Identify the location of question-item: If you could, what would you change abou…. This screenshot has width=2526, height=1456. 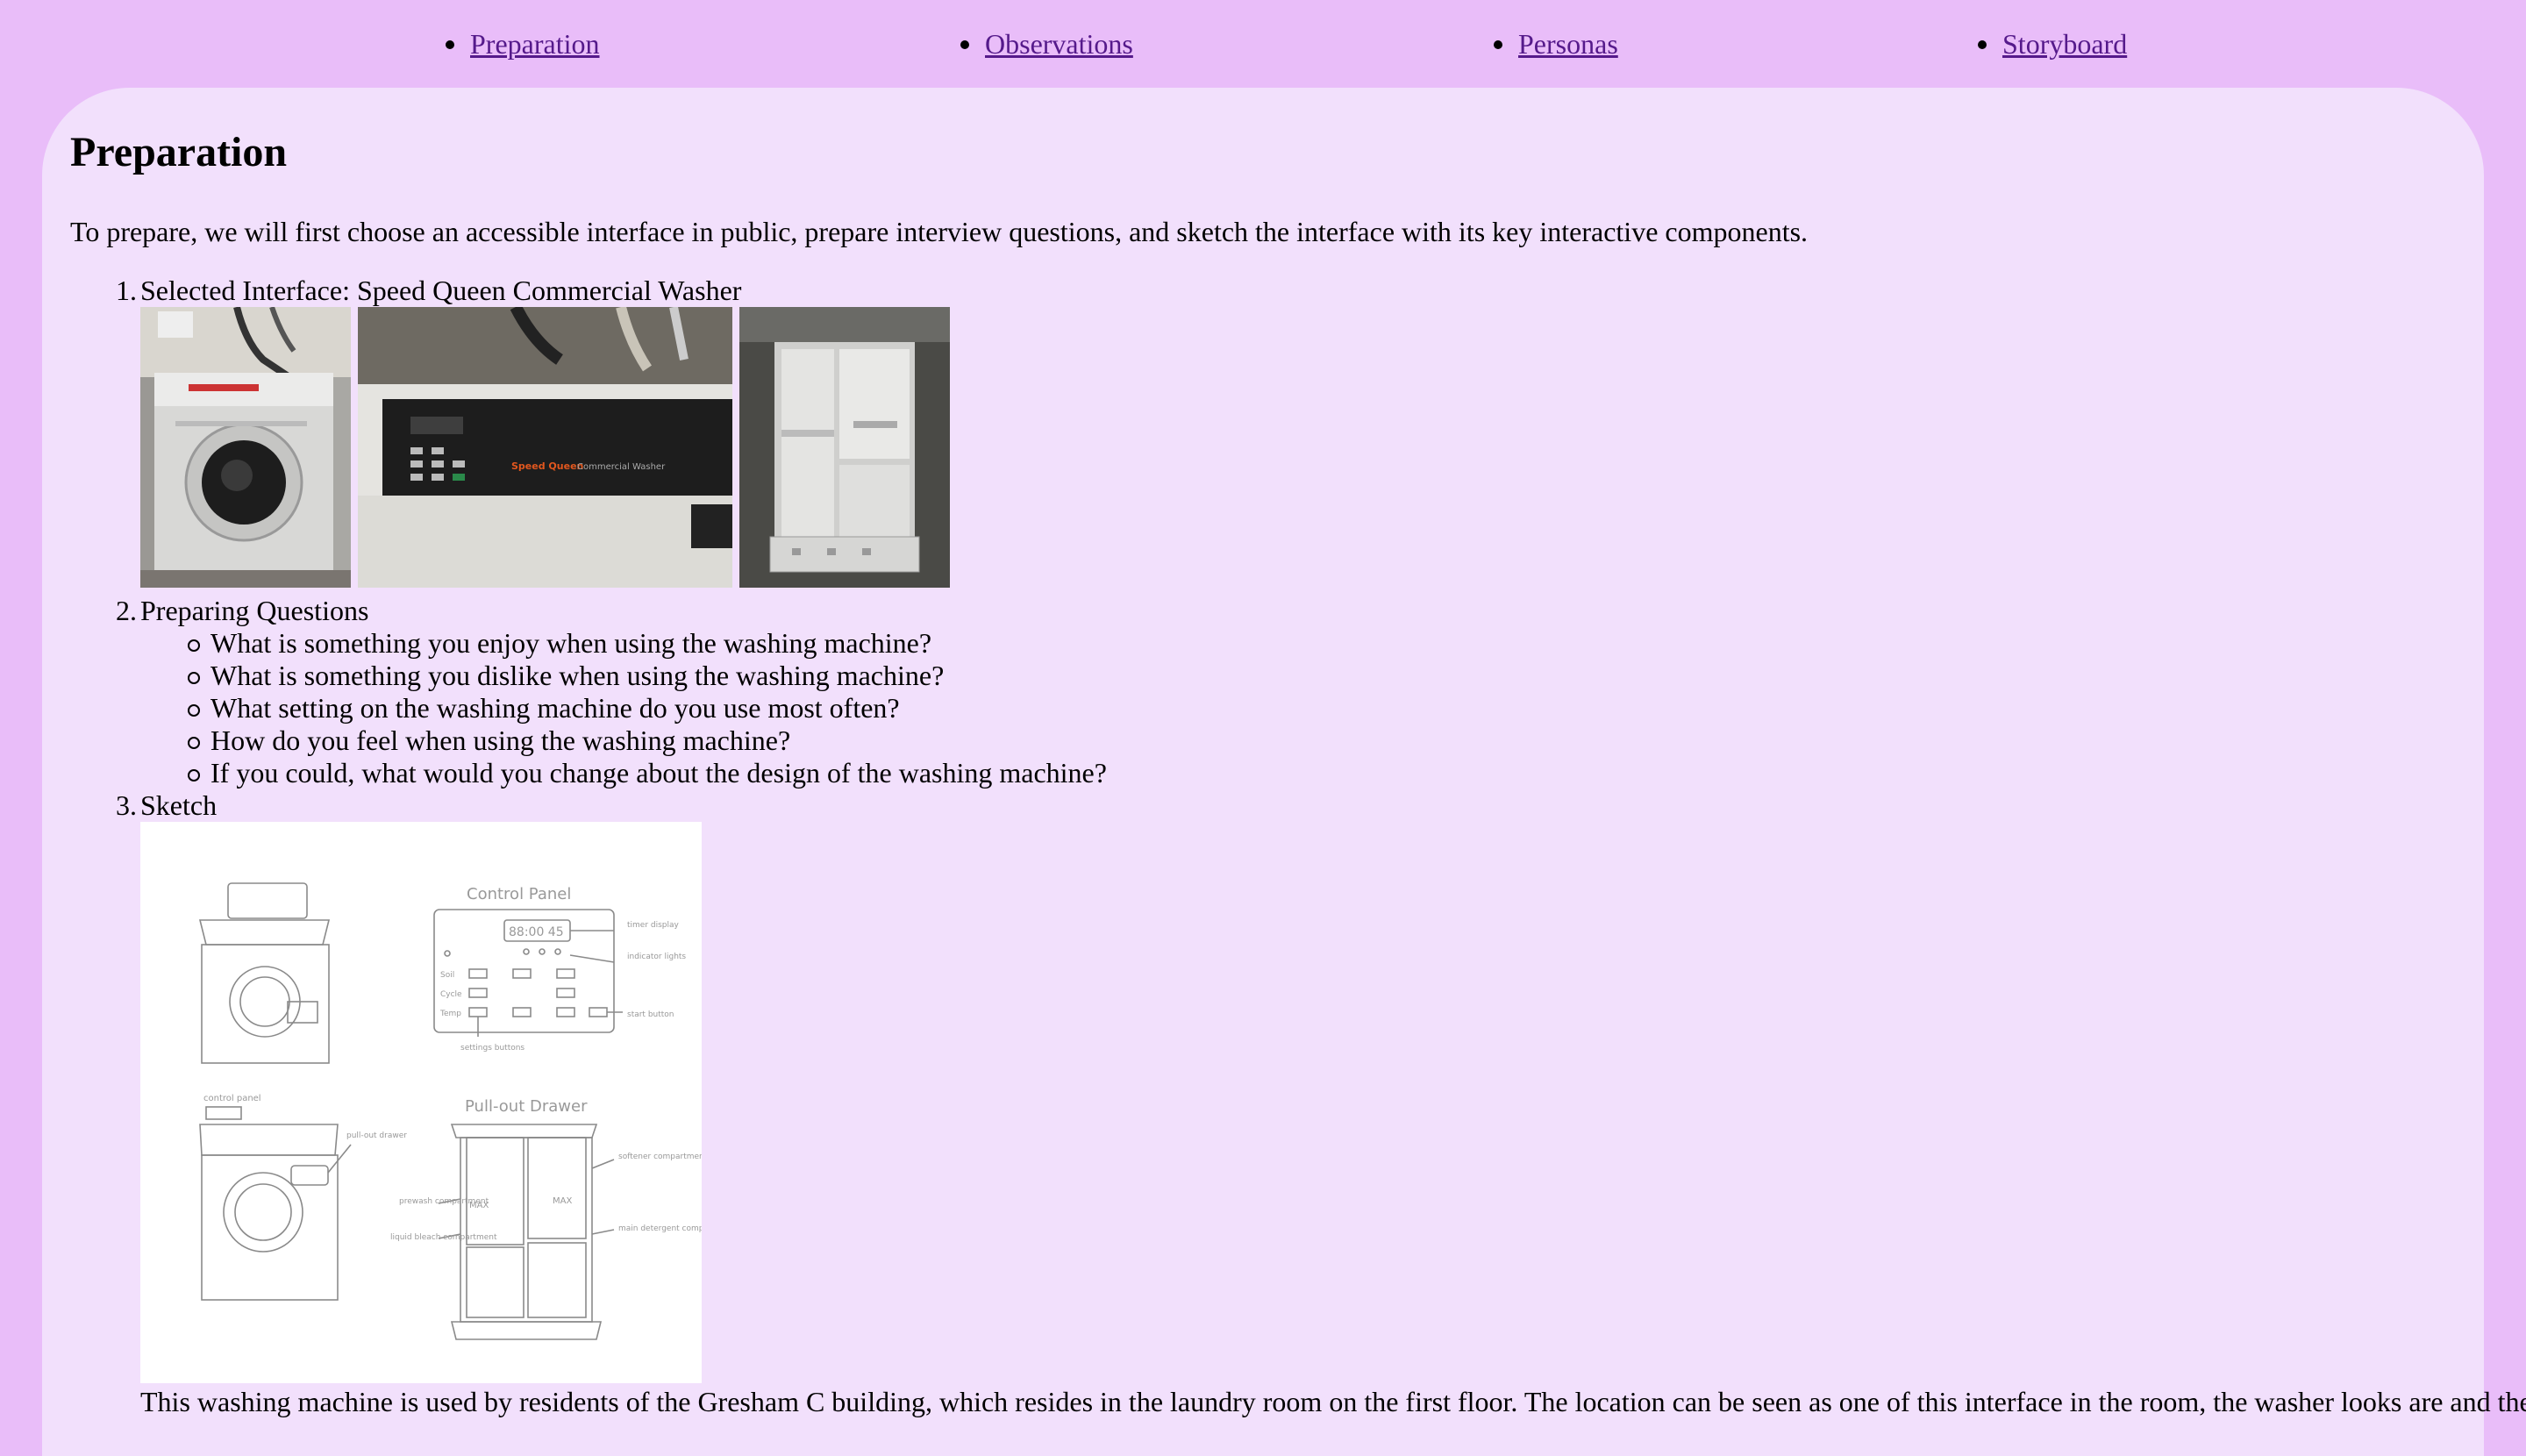
(647, 773).